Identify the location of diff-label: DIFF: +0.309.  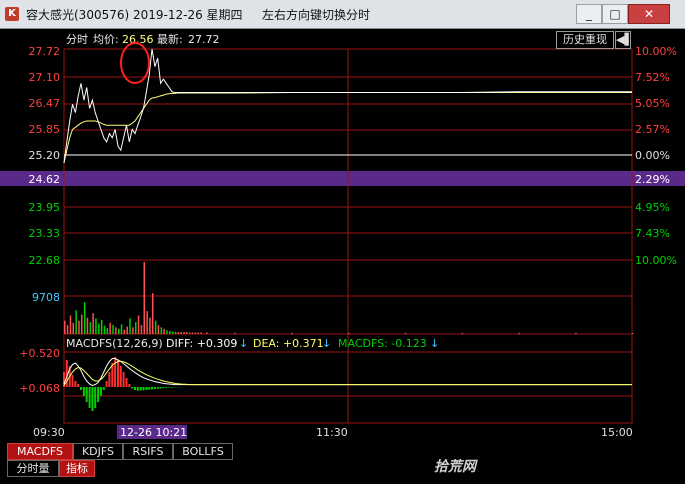
(201, 343).